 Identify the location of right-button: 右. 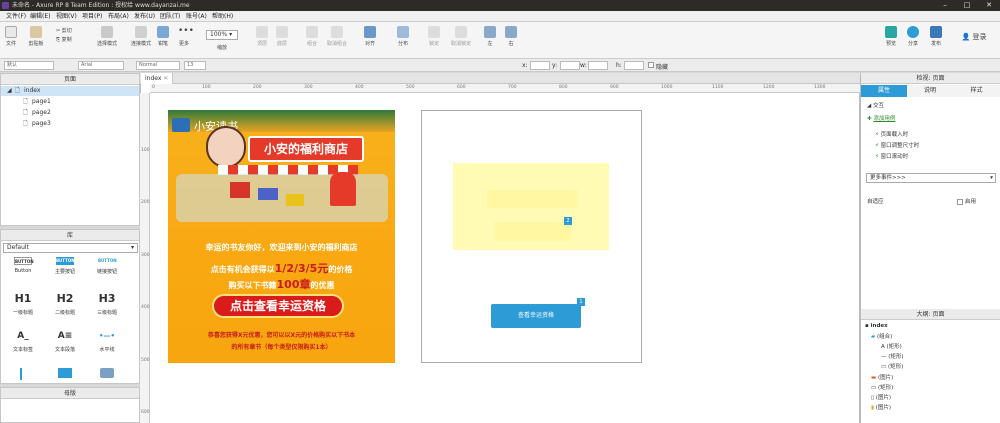
(511, 36).